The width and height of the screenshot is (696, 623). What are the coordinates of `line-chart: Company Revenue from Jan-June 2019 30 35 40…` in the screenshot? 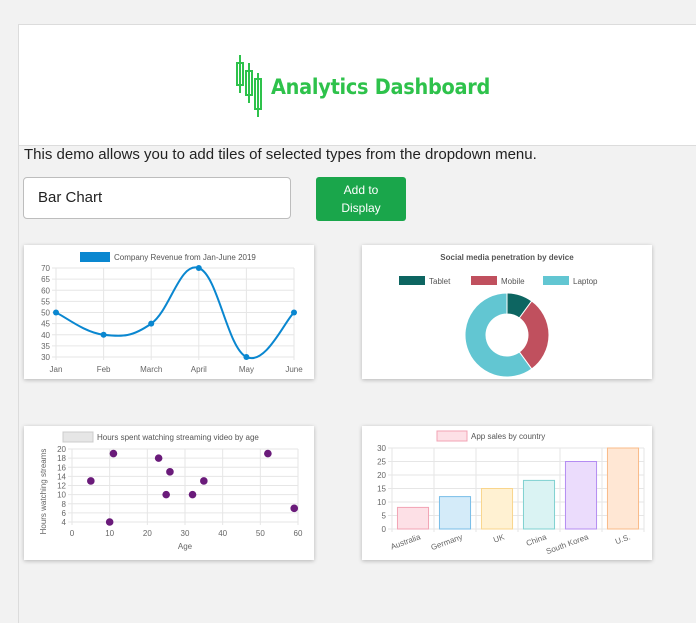 It's located at (172, 313).